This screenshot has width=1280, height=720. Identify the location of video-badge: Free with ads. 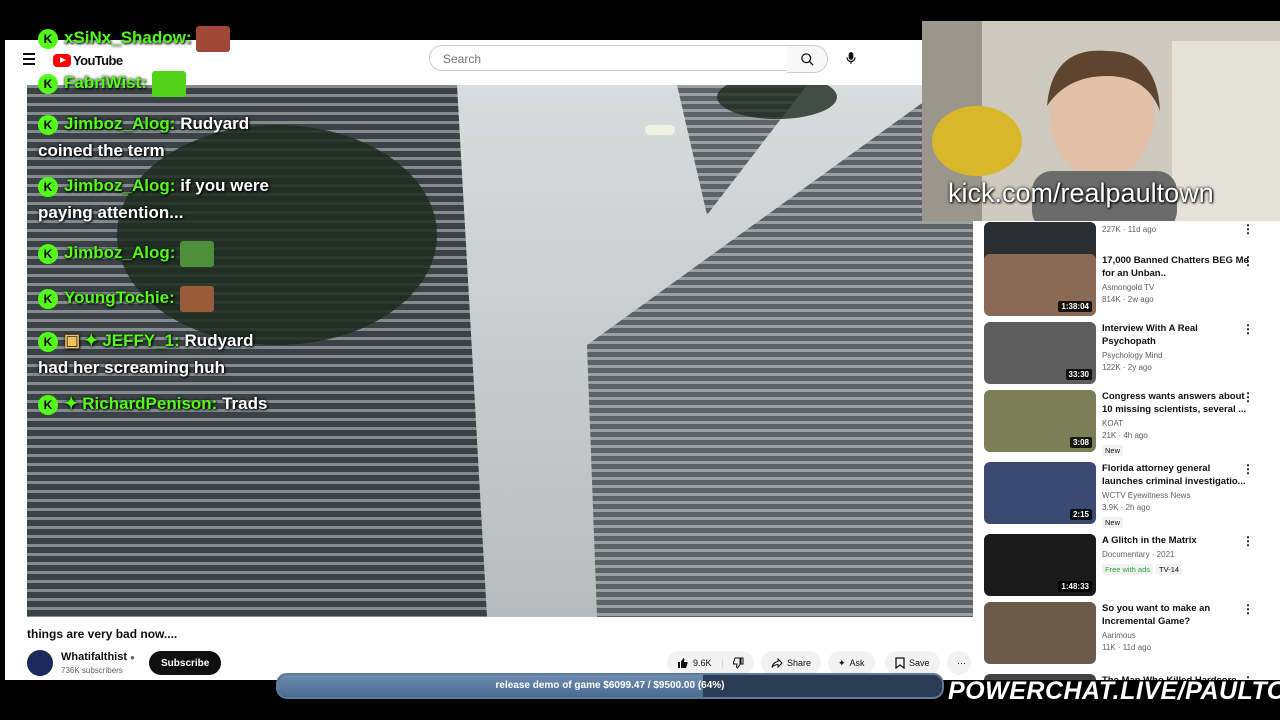
(1128, 569).